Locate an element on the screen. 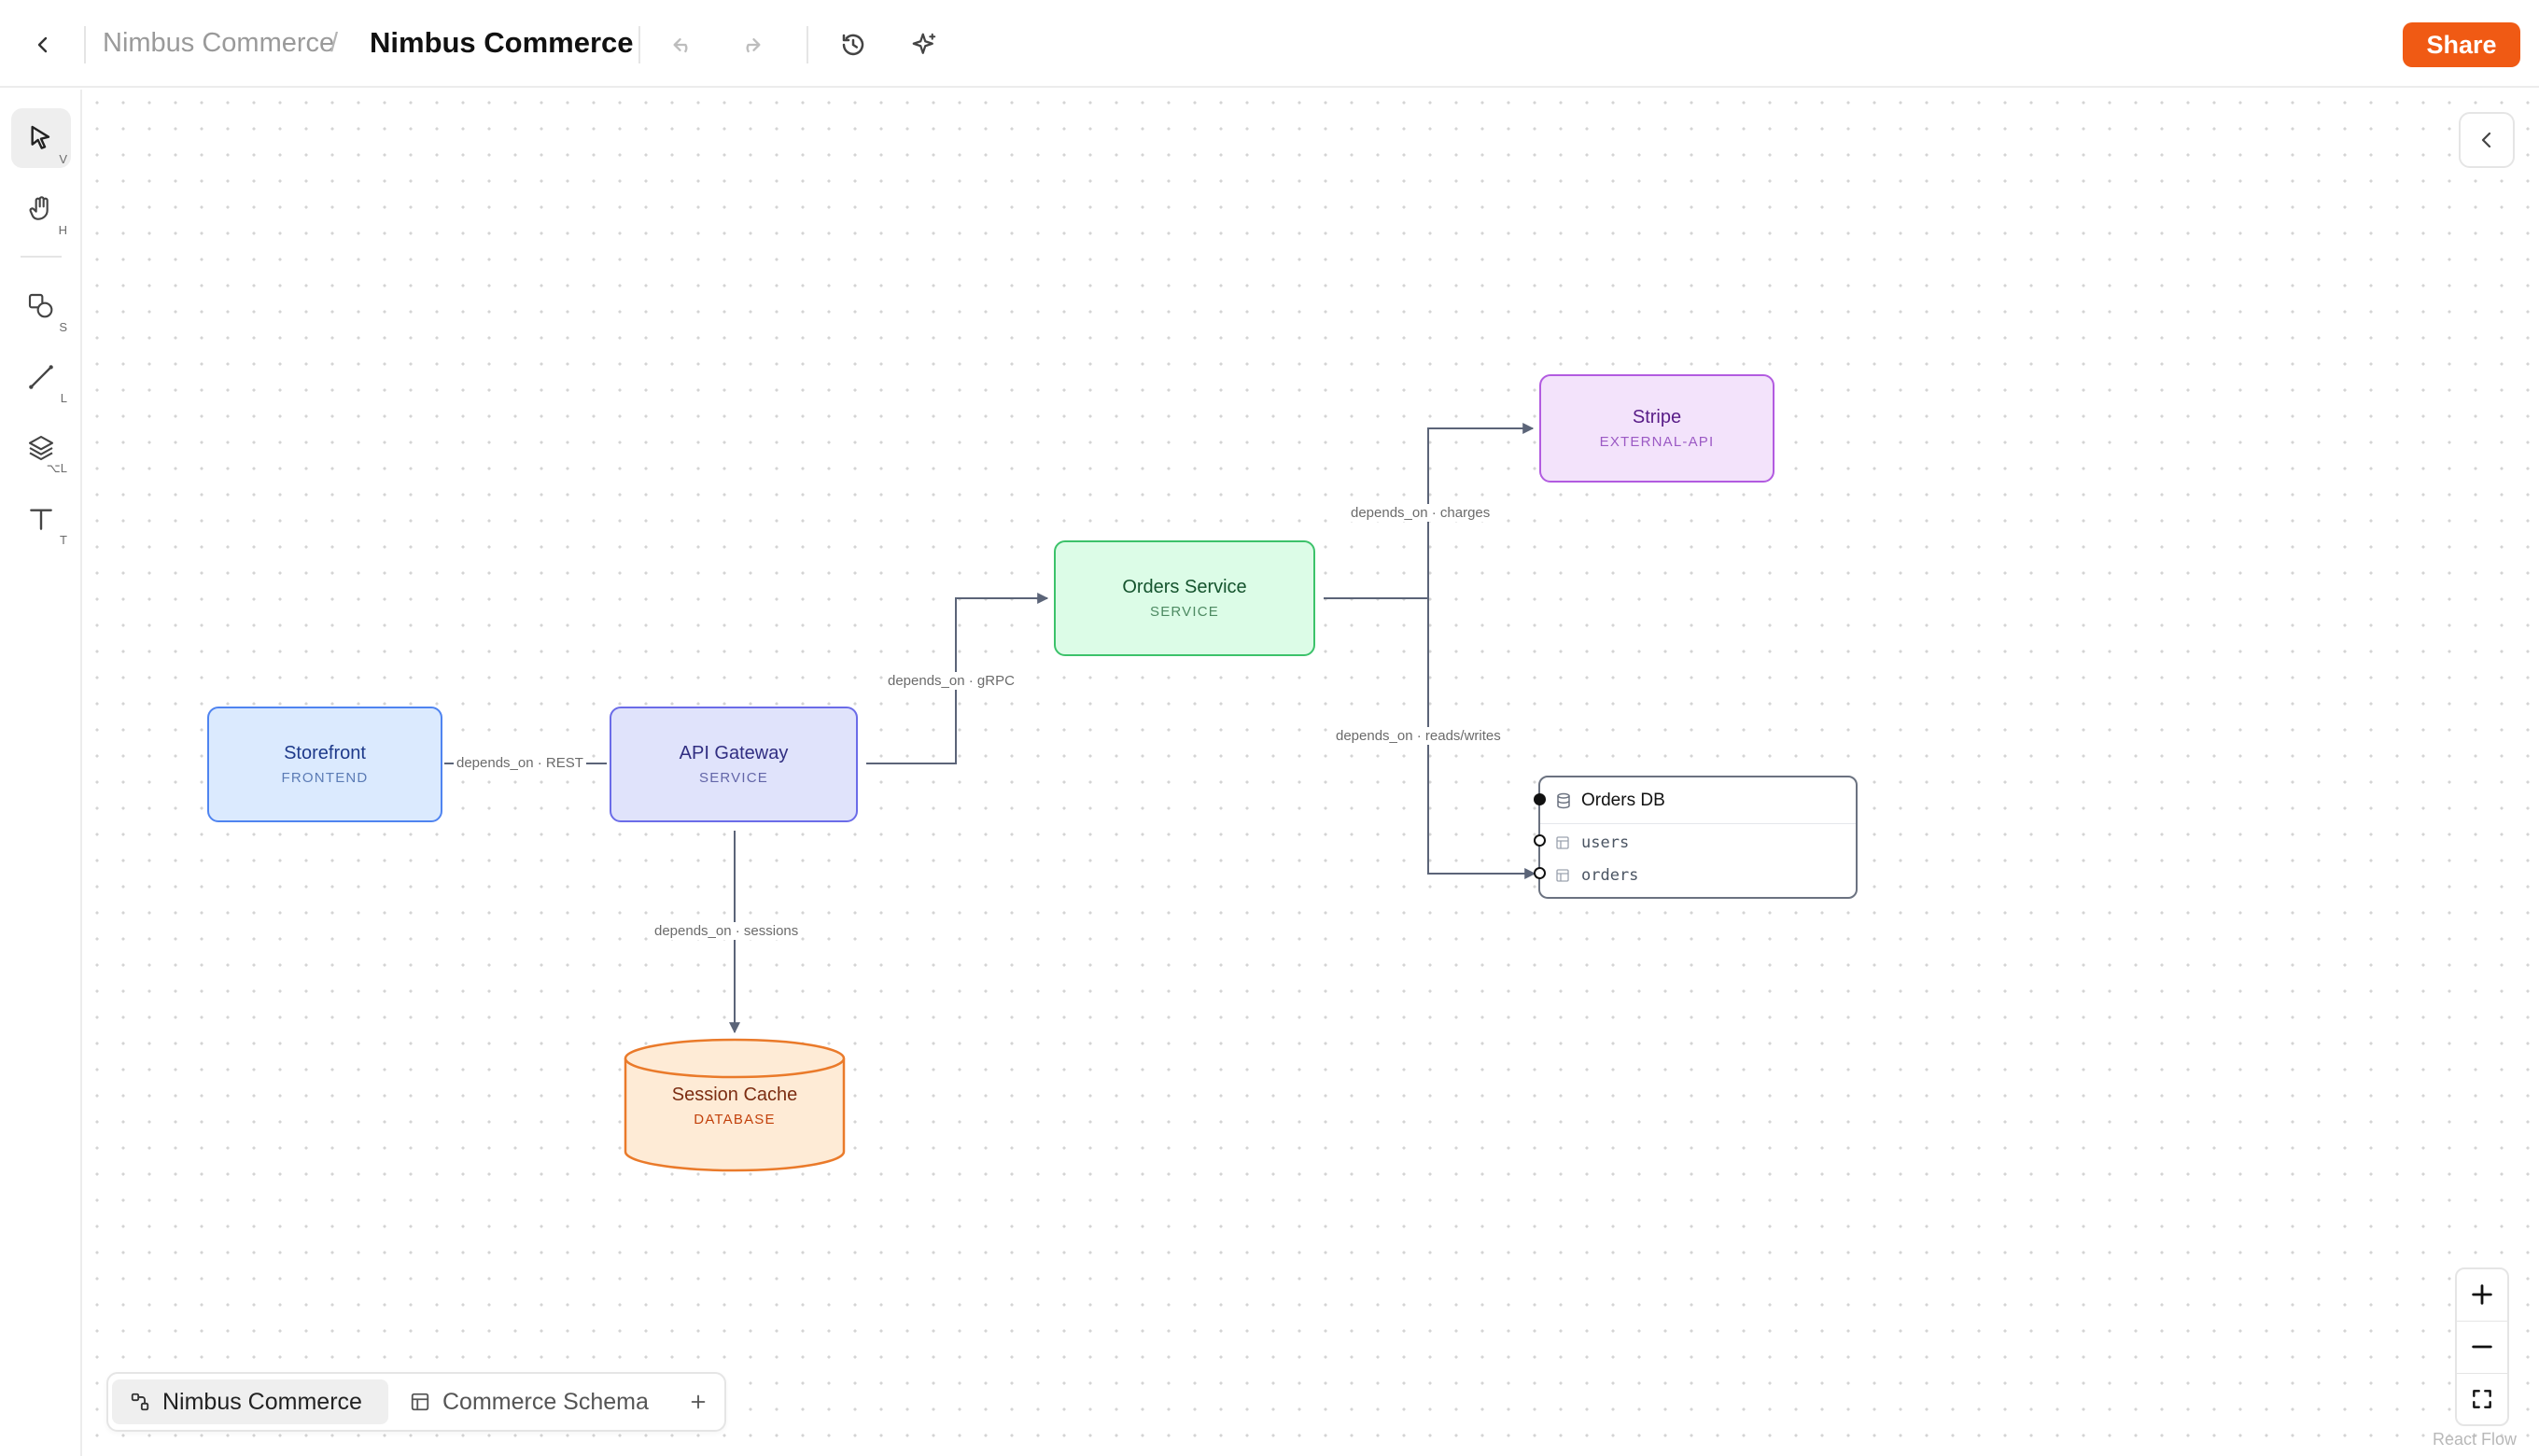  layers-icon is located at coordinates (41, 448).